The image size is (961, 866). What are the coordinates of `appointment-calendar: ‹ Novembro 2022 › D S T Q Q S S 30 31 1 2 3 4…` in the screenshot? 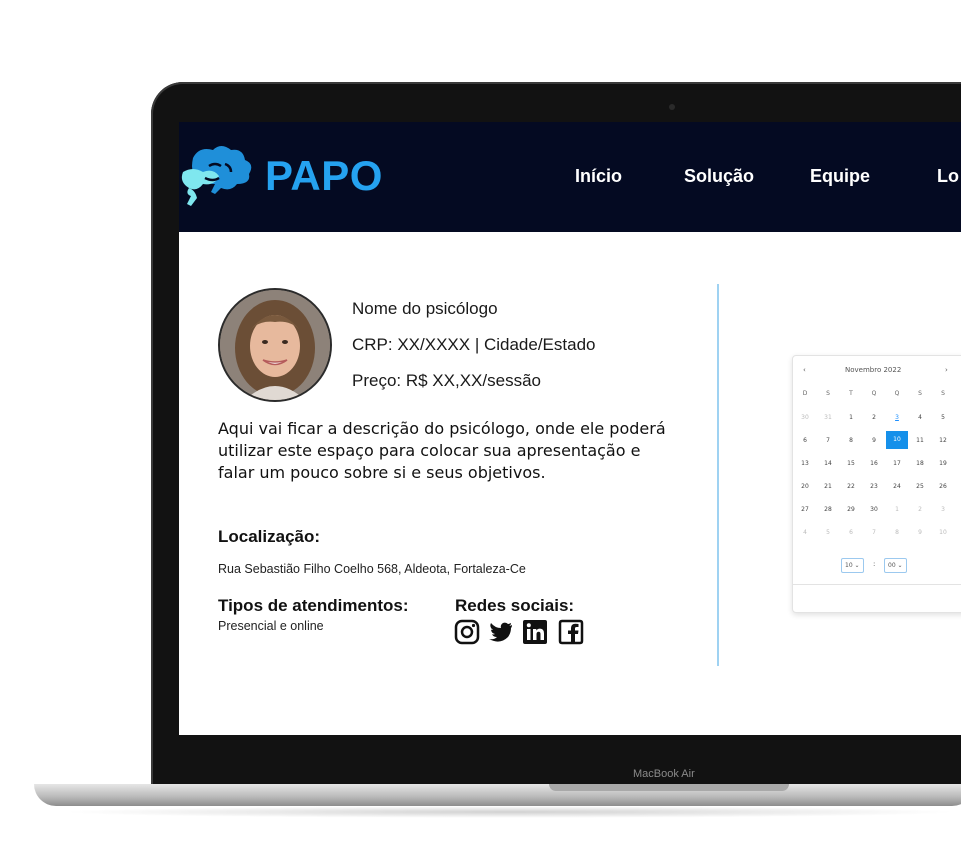 It's located at (876, 484).